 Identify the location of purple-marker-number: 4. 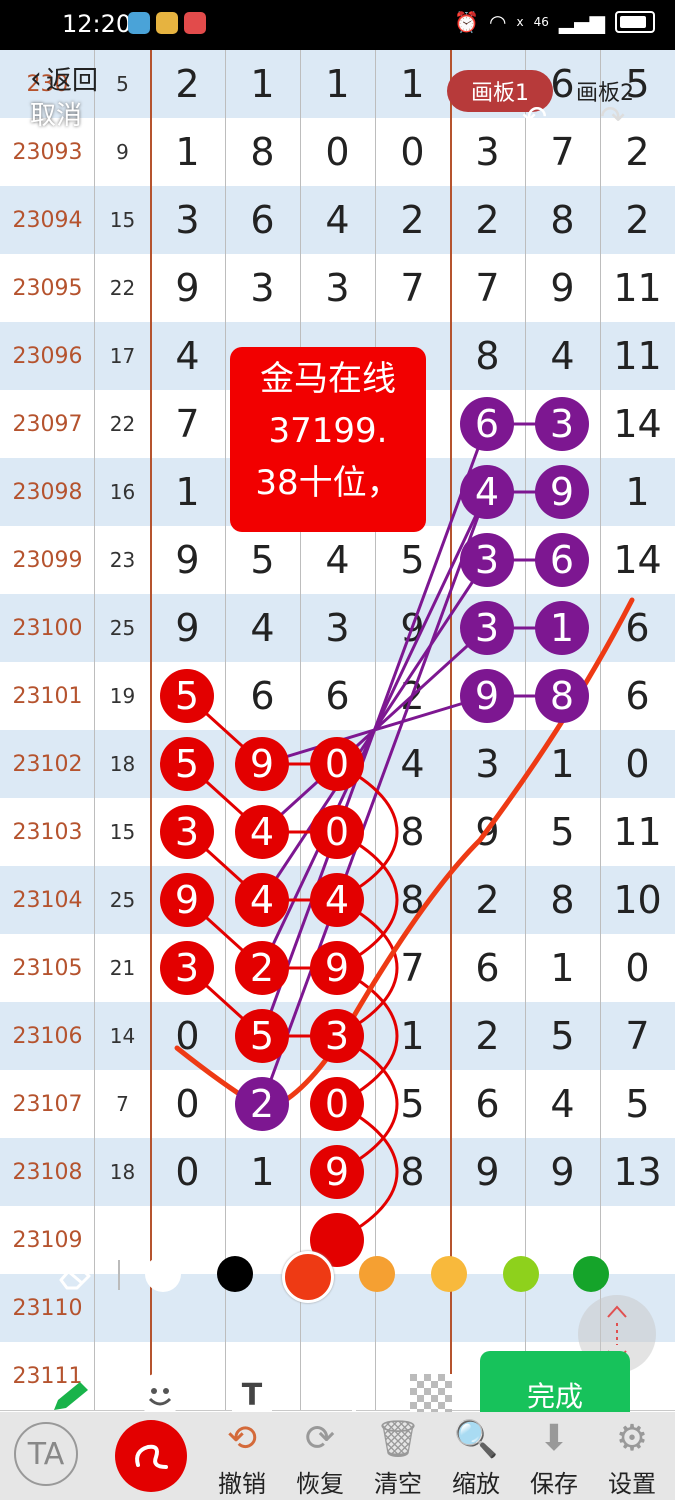
(487, 492).